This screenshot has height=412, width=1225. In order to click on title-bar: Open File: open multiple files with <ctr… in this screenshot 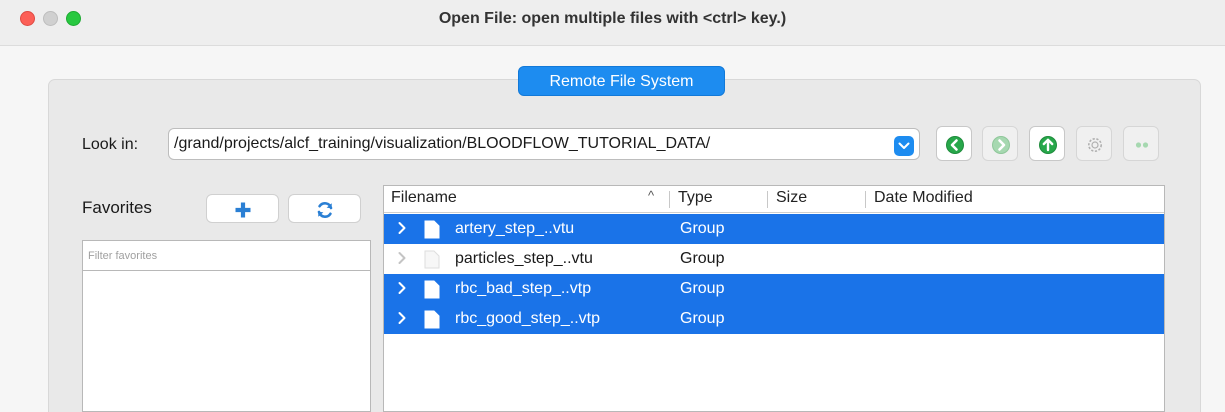, I will do `click(612, 23)`.